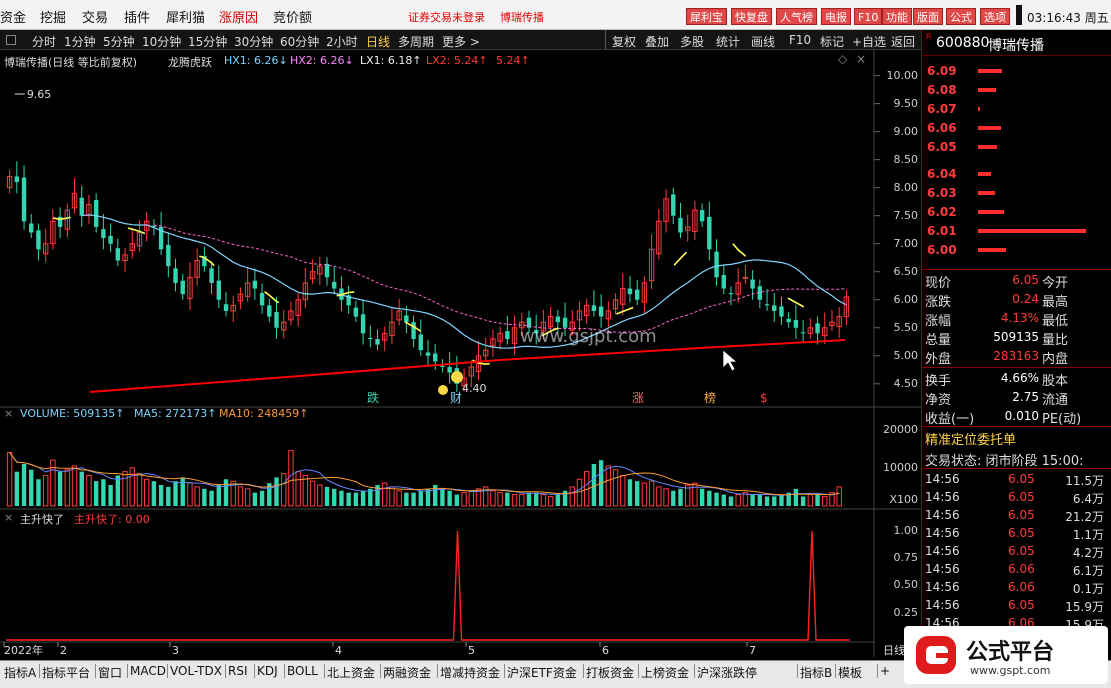  I want to click on indicator-tab: 增减持资金, so click(470, 672).